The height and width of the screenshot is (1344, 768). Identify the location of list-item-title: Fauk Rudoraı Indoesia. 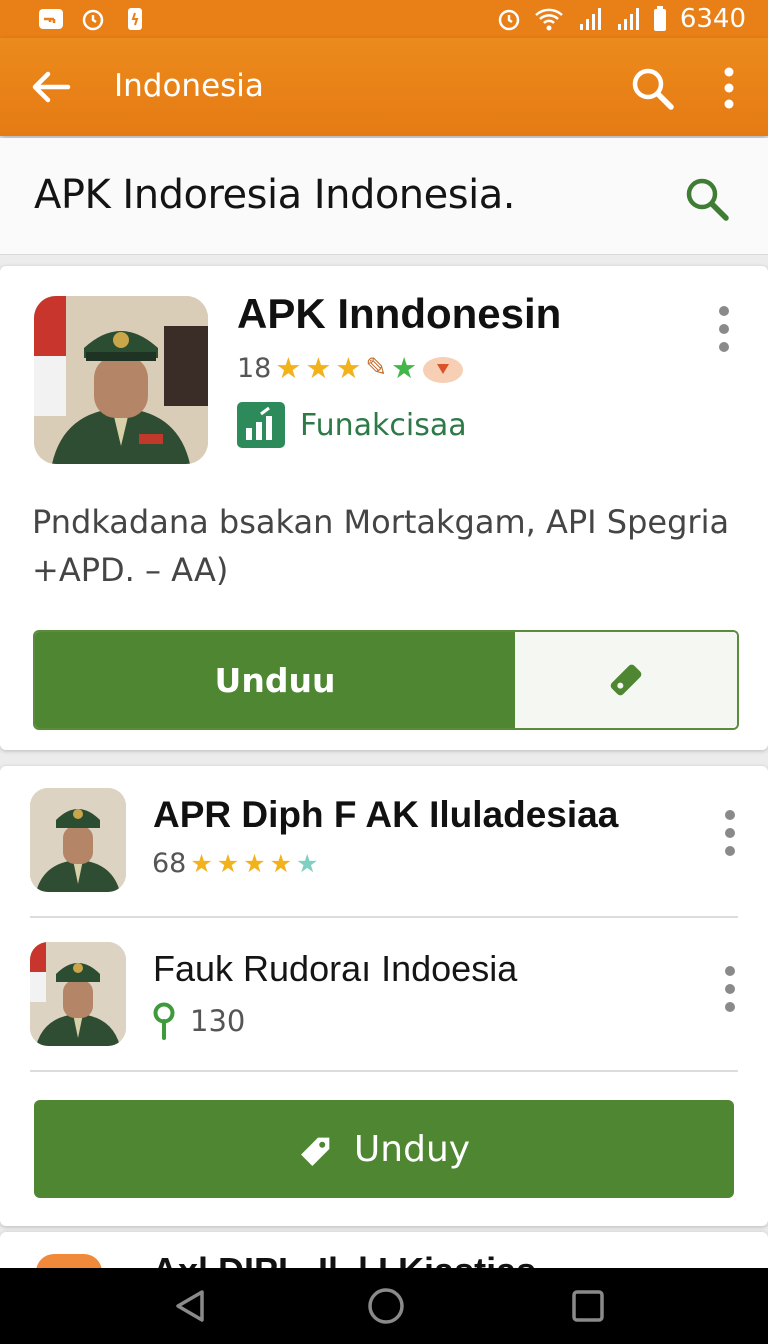
(335, 969).